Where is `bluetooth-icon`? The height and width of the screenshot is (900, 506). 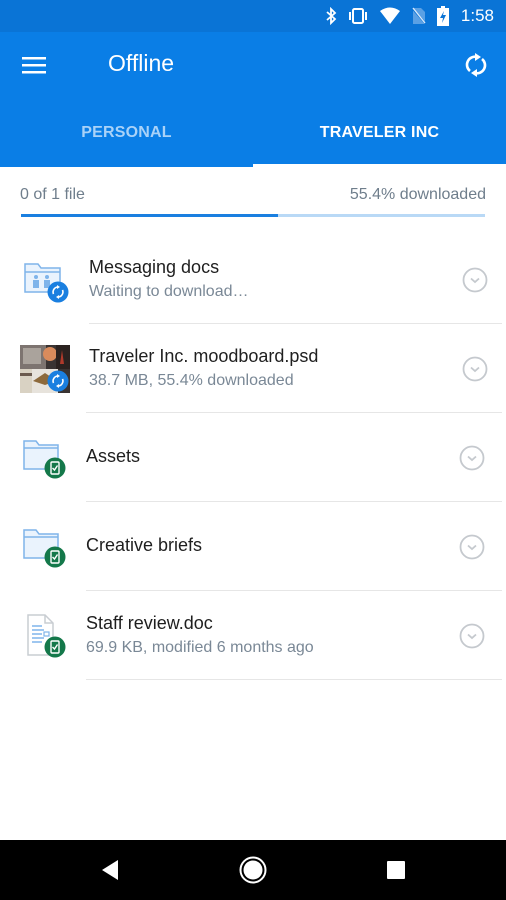
bluetooth-icon is located at coordinates (331, 16).